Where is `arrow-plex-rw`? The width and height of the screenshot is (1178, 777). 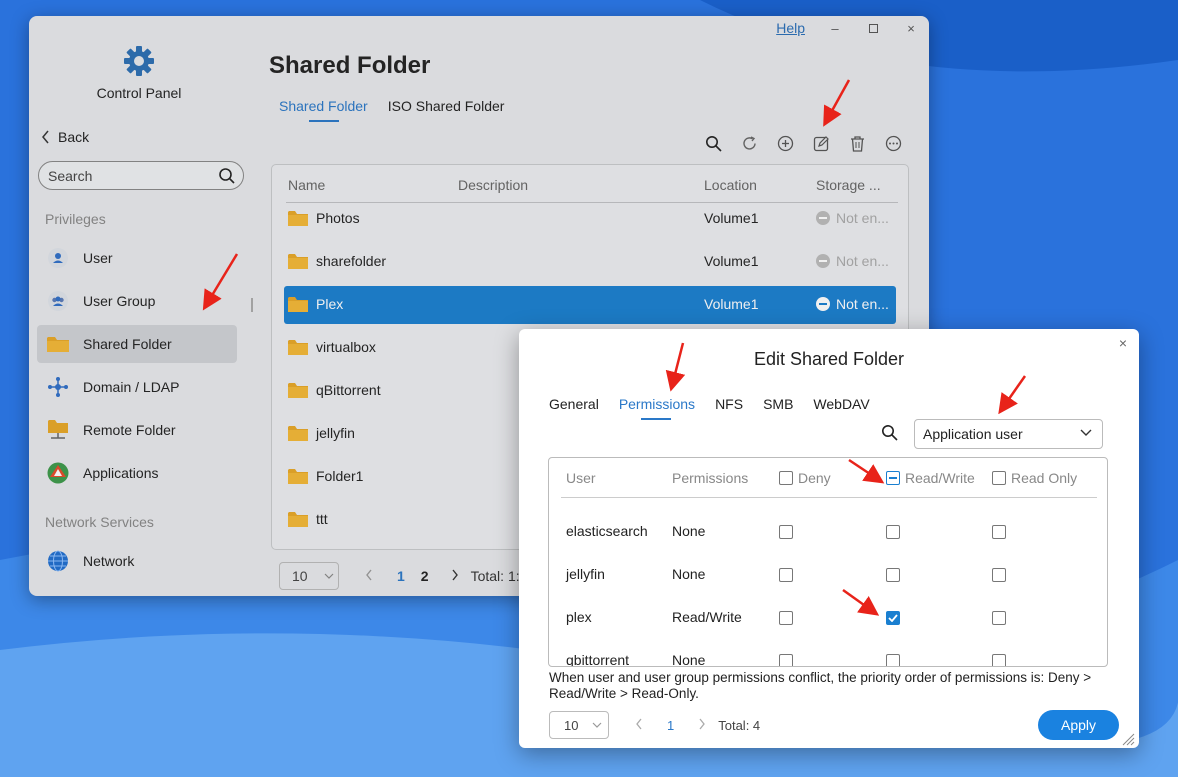 arrow-plex-rw is located at coordinates (861, 602).